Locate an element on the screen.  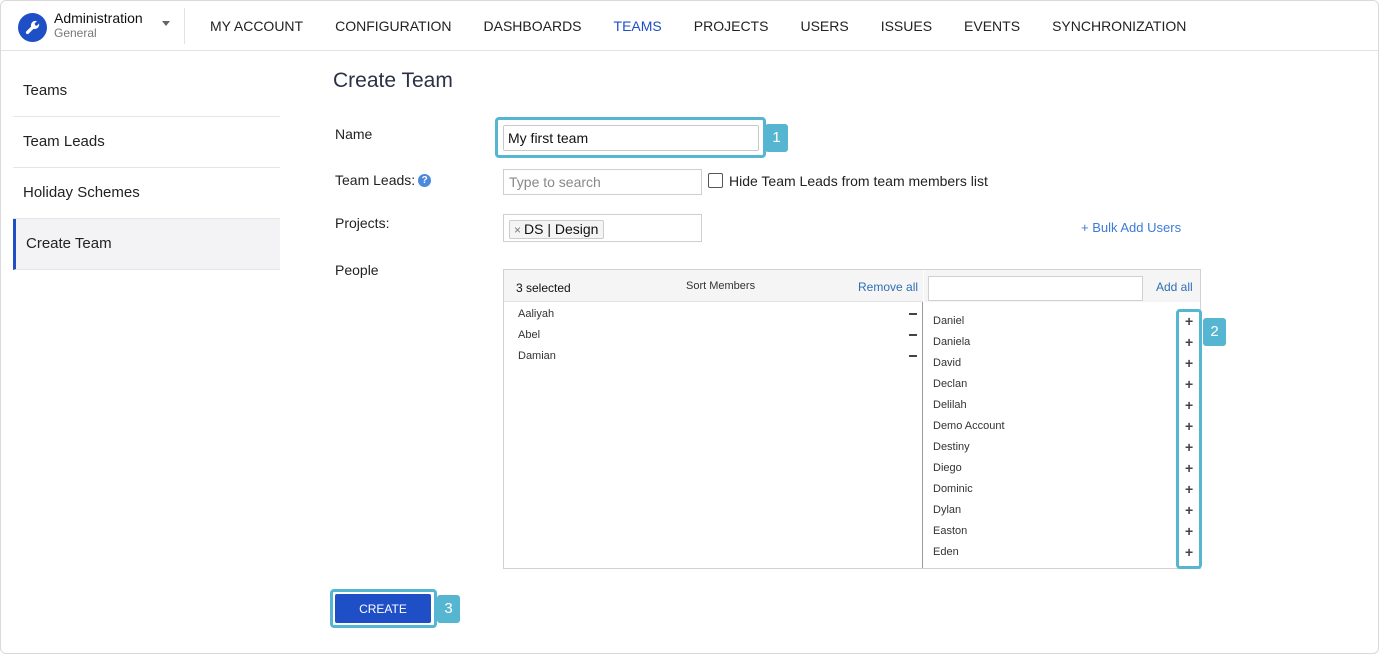
member-name: Damian is located at coordinates (537, 356).